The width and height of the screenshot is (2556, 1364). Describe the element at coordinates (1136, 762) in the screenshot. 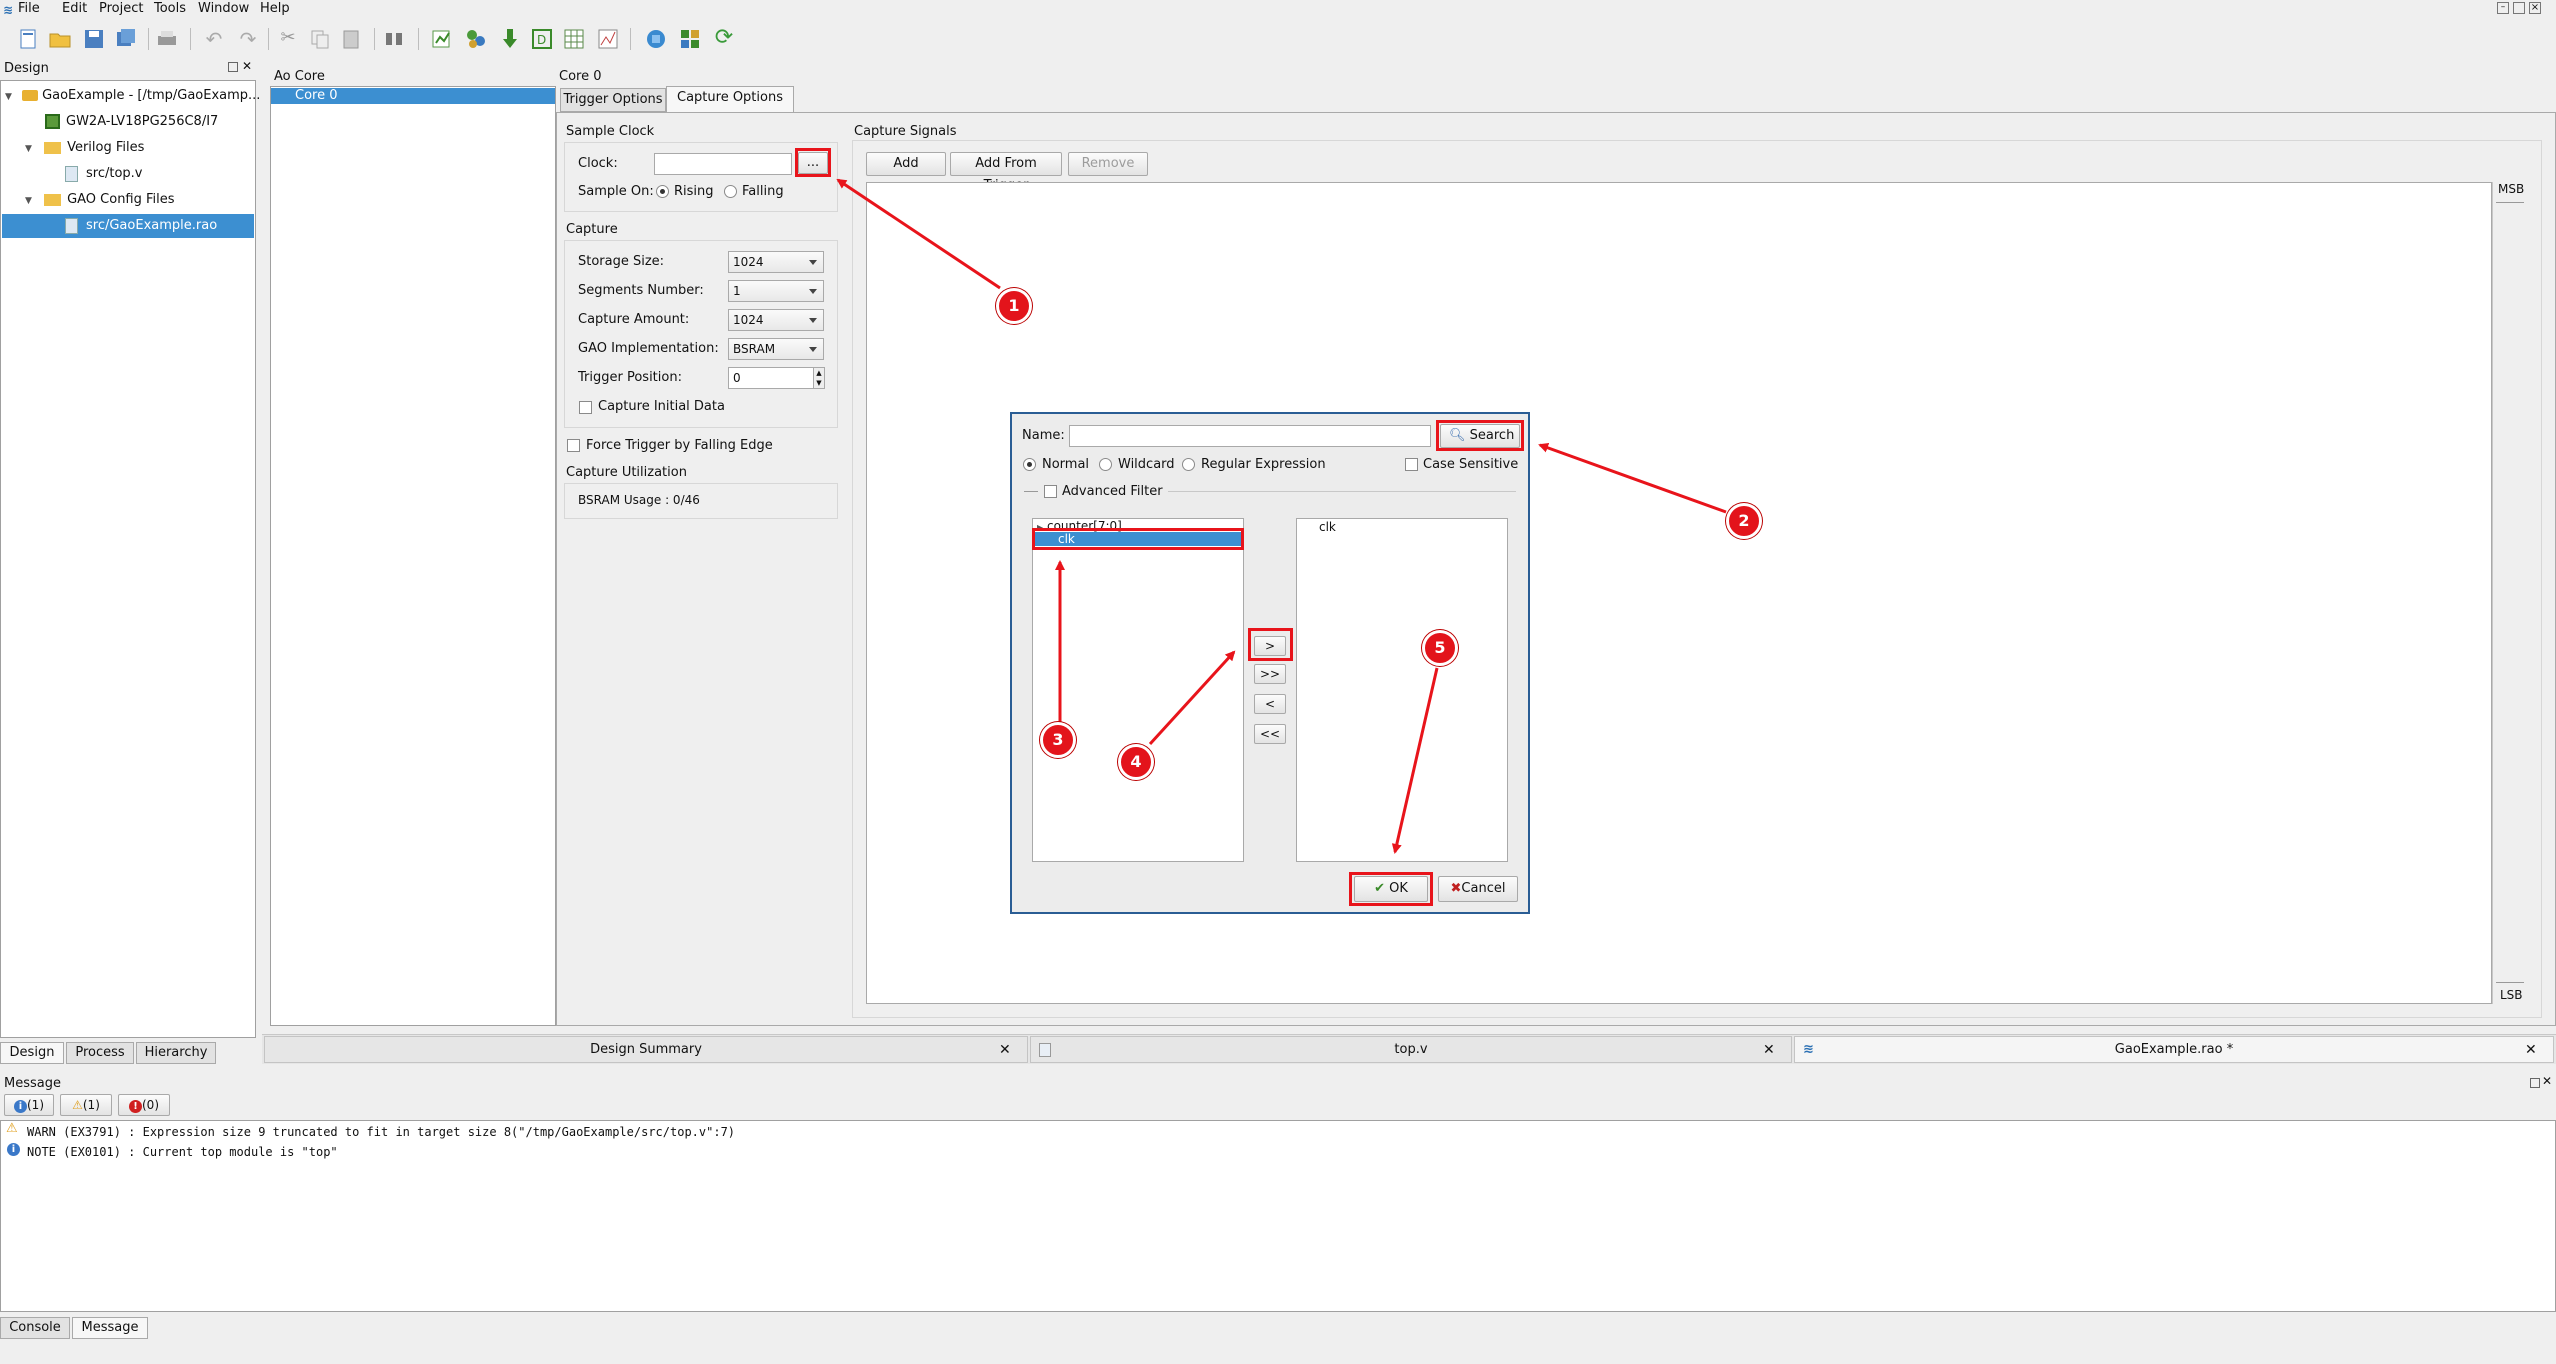

I see `annotation-badge-4: 4` at that location.